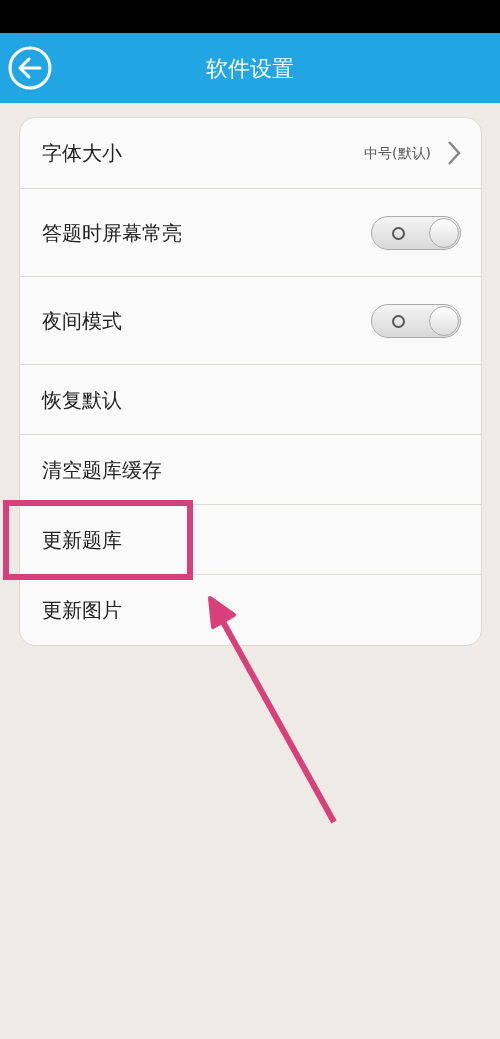 This screenshot has height=1039, width=500. What do you see at coordinates (250, 233) in the screenshot?
I see `settings-row: 答题时屏幕常亮` at bounding box center [250, 233].